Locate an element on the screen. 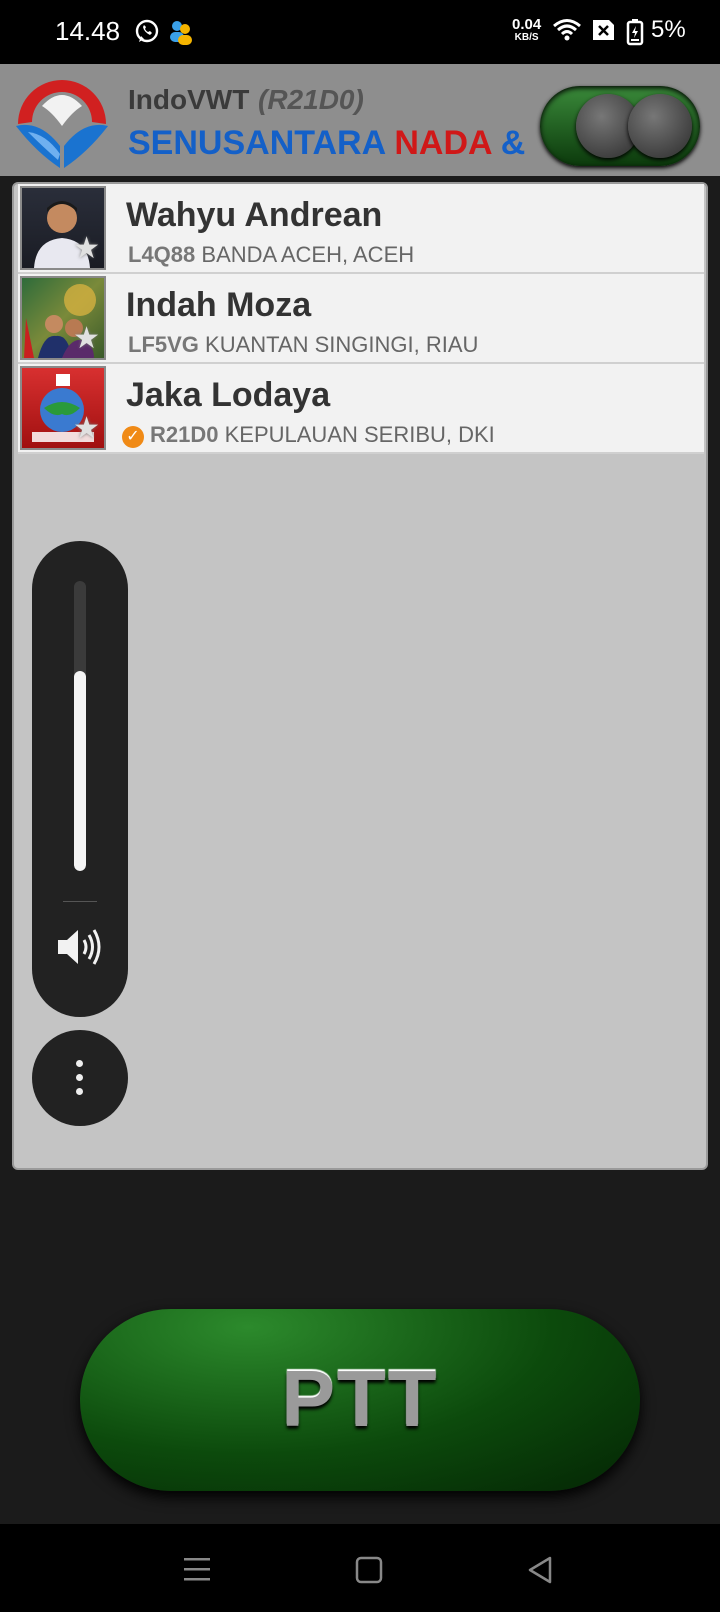 Image resolution: width=720 pixels, height=1612 pixels. push-to-talk-button: PTT is located at coordinates (360, 1400).